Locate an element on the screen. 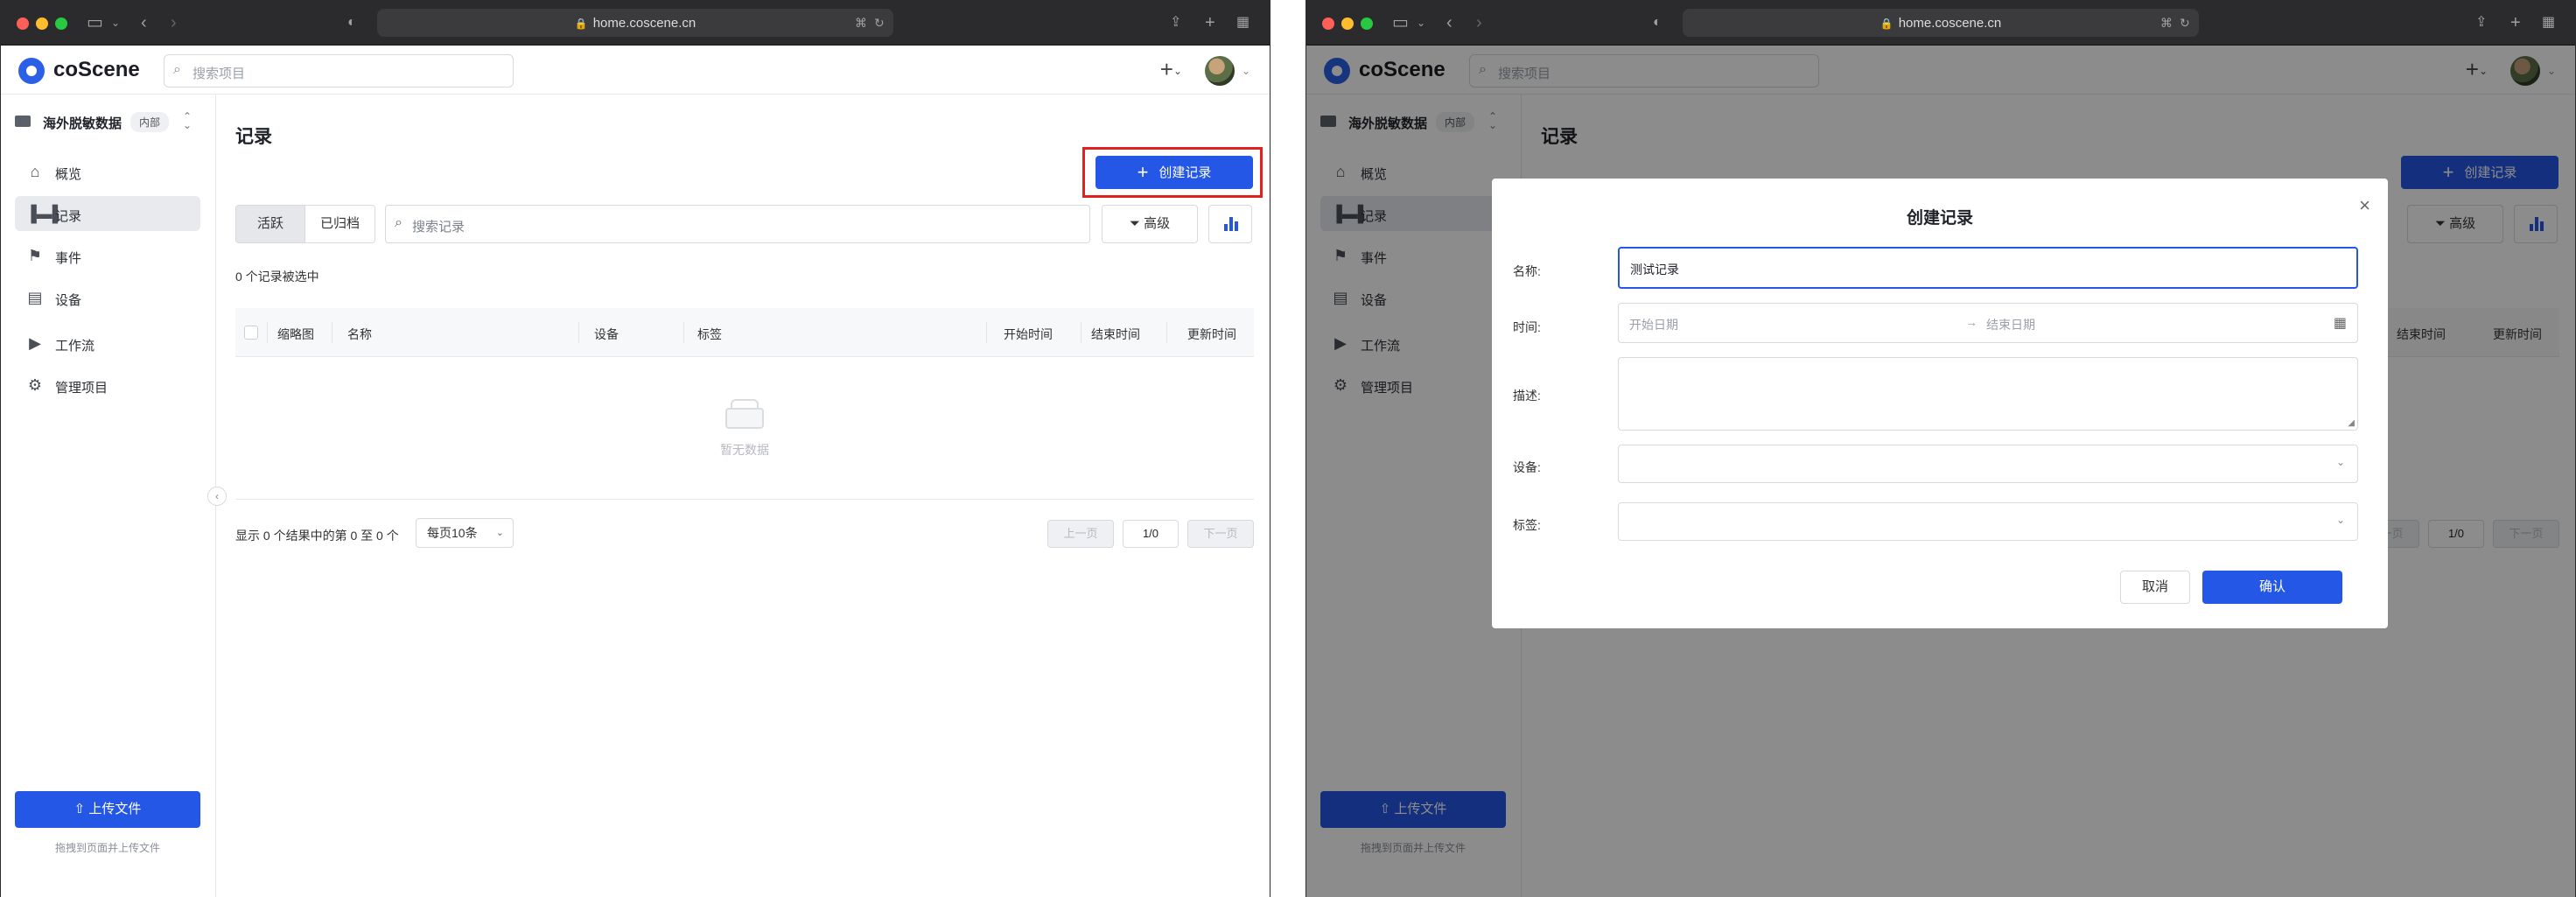  column-header-device: 设备 is located at coordinates (606, 334).